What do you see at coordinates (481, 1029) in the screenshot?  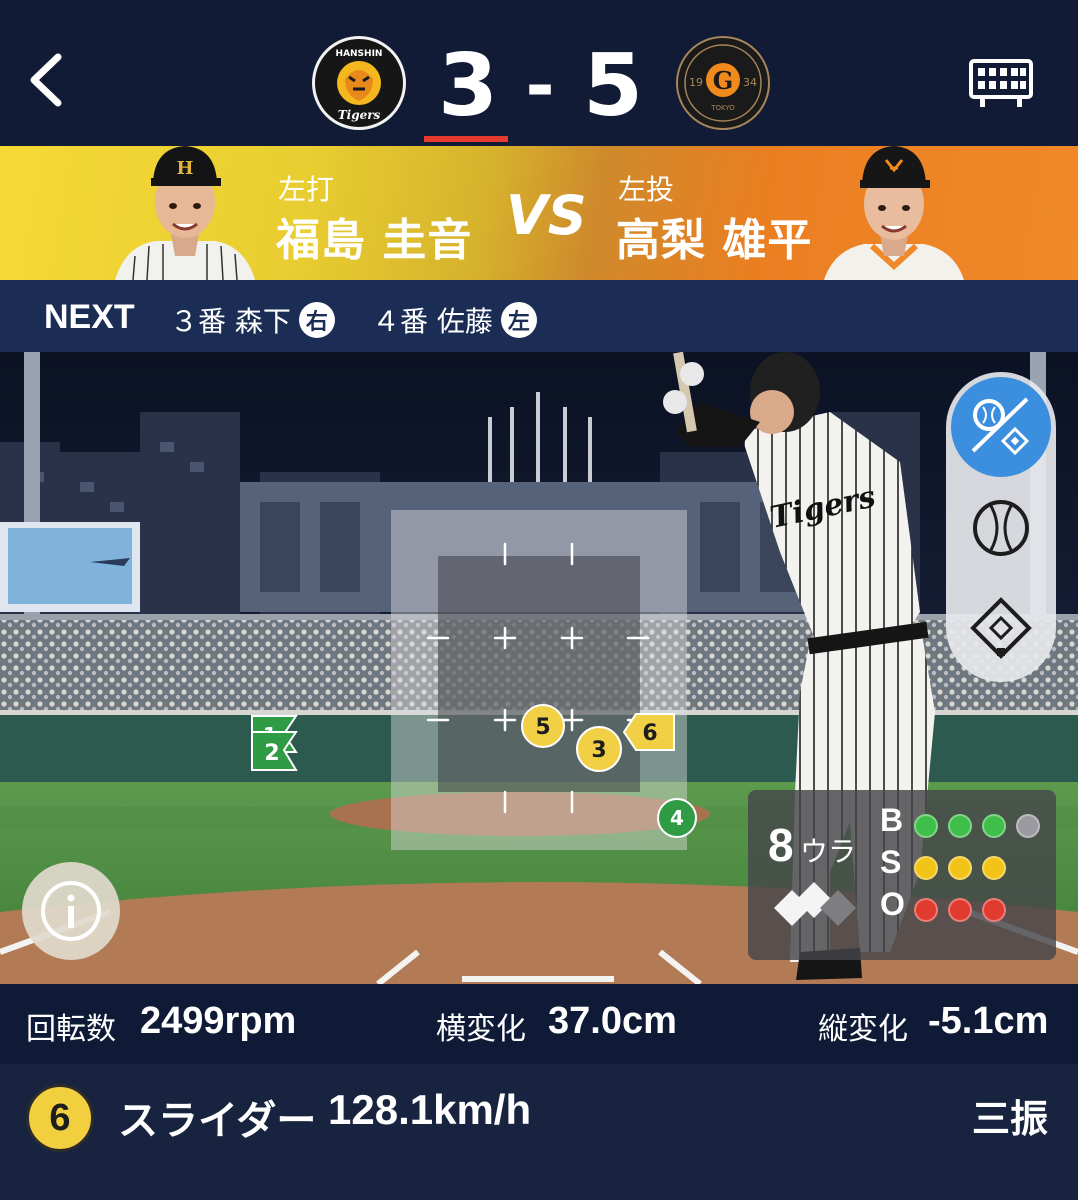 I see `horizontal-break-label: 横変化` at bounding box center [481, 1029].